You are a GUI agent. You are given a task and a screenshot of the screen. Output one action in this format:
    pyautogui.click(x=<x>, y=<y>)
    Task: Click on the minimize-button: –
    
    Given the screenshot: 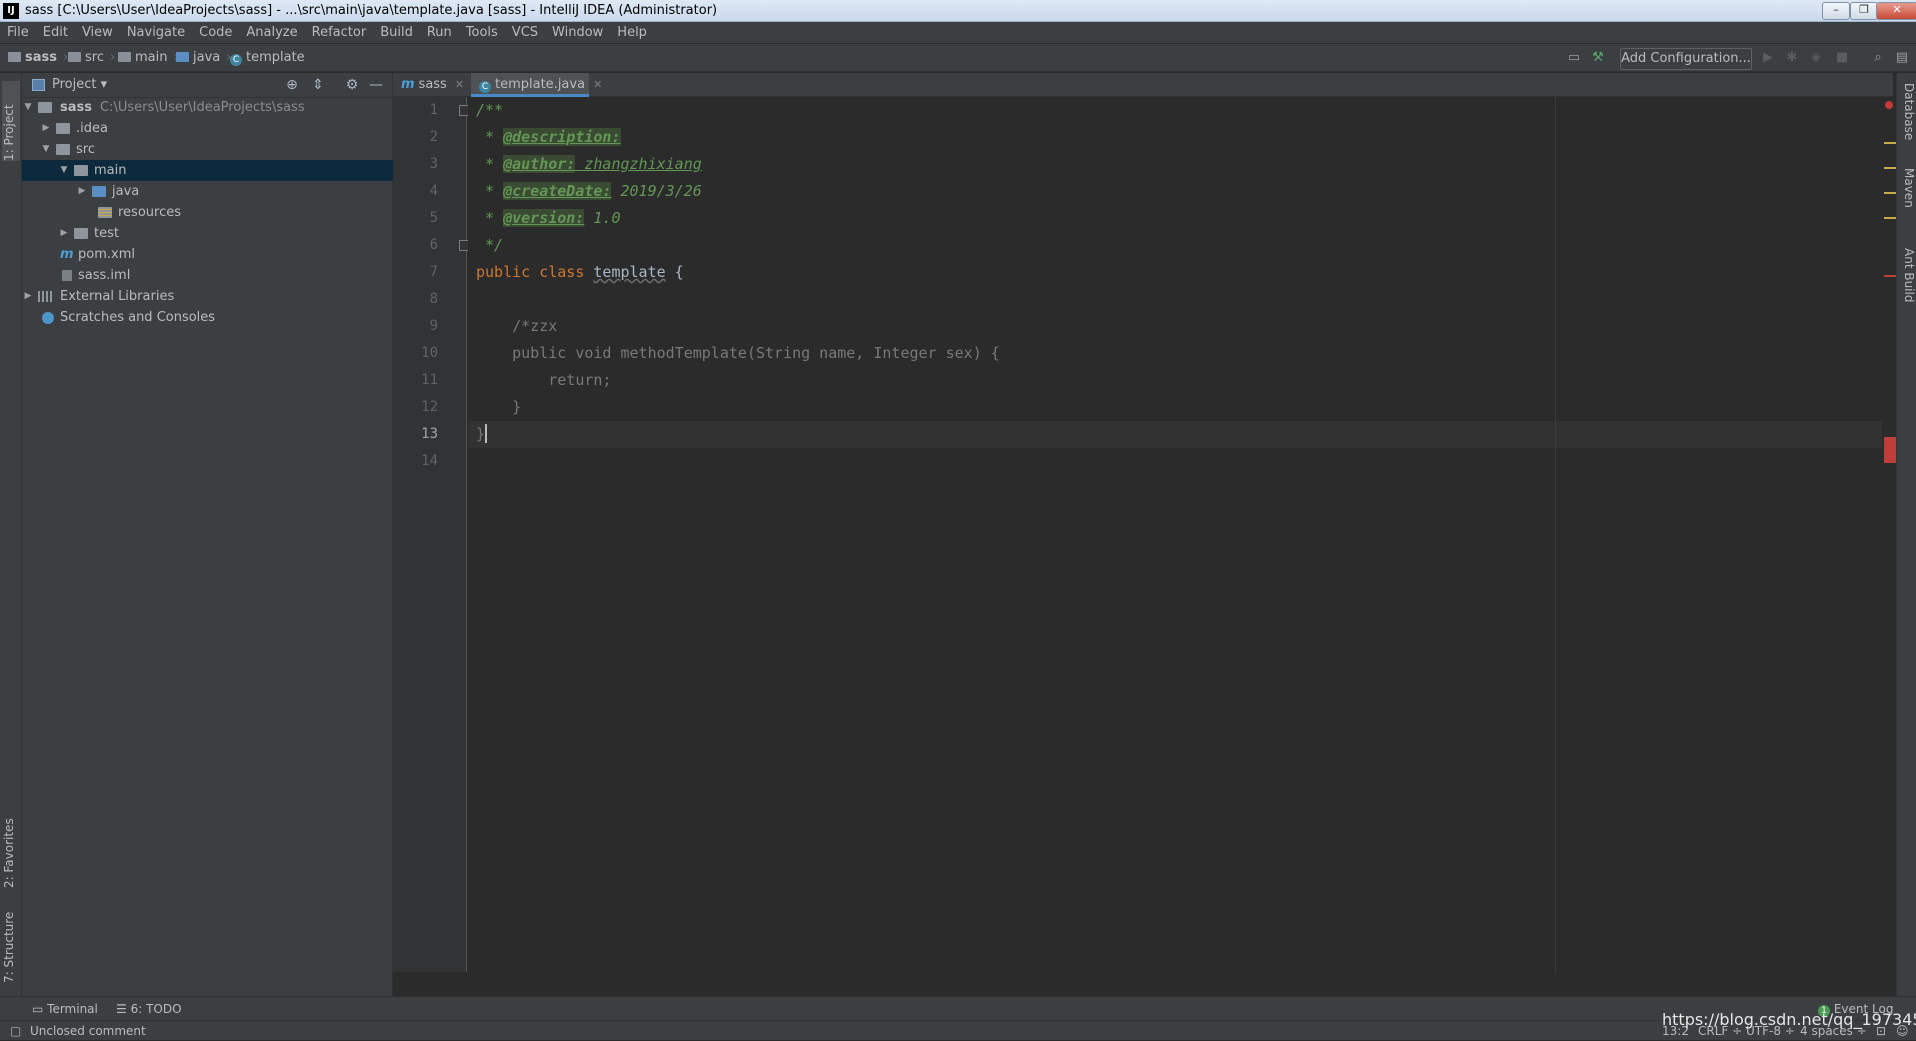 What is the action you would take?
    pyautogui.click(x=1836, y=11)
    